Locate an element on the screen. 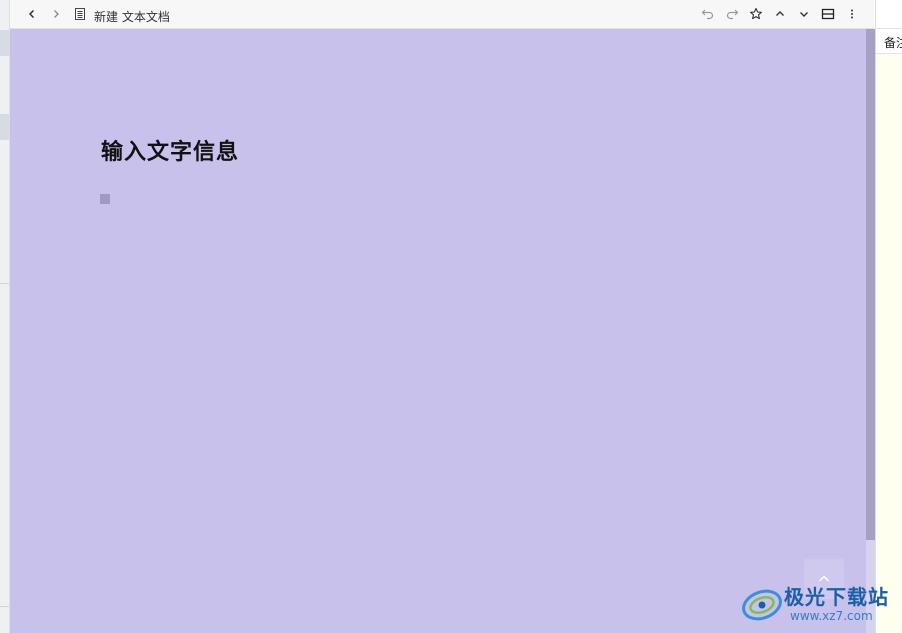 The height and width of the screenshot is (633, 902). more-vertical-icon is located at coordinates (852, 14).